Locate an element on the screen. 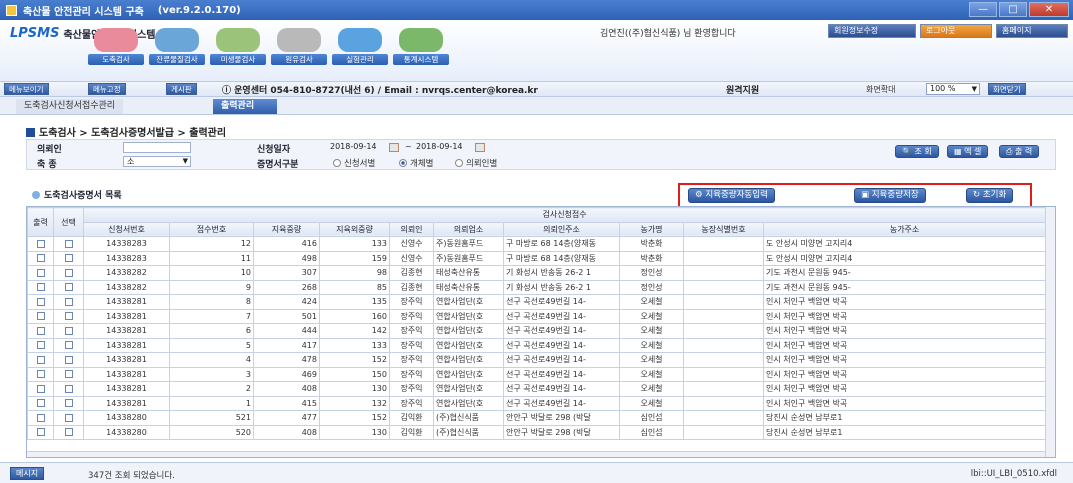 This screenshot has height=483, width=1073. col-header-carcass-weight: 지육중량 is located at coordinates (286, 229).